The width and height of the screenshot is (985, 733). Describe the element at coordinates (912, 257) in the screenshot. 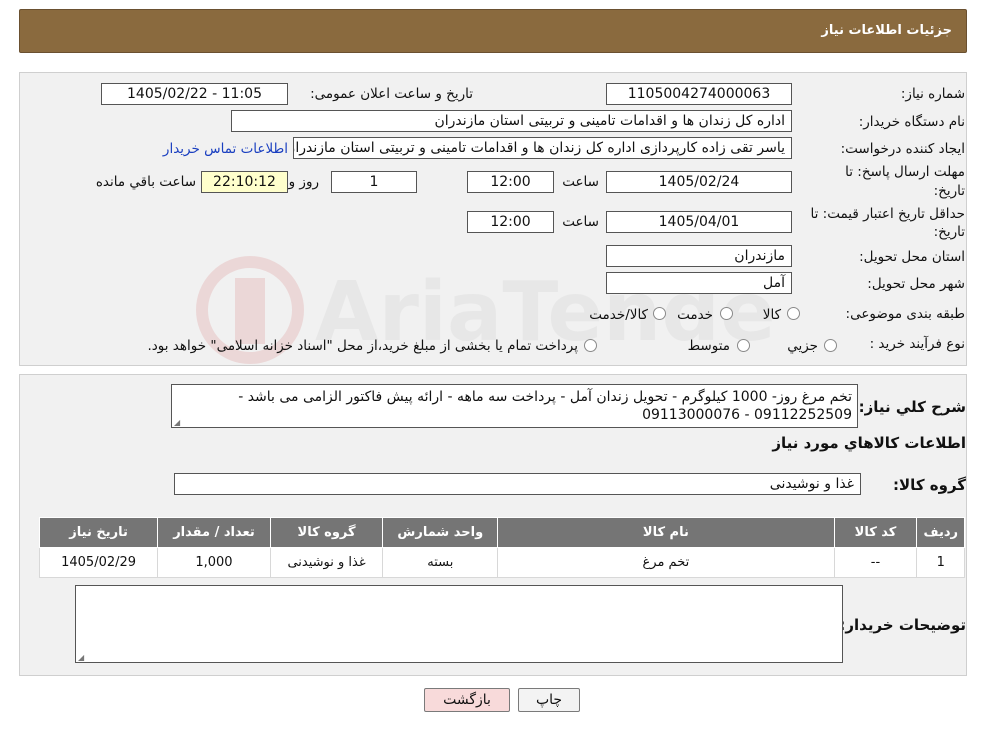

I see `province-label: استان محل تحویل:` at that location.